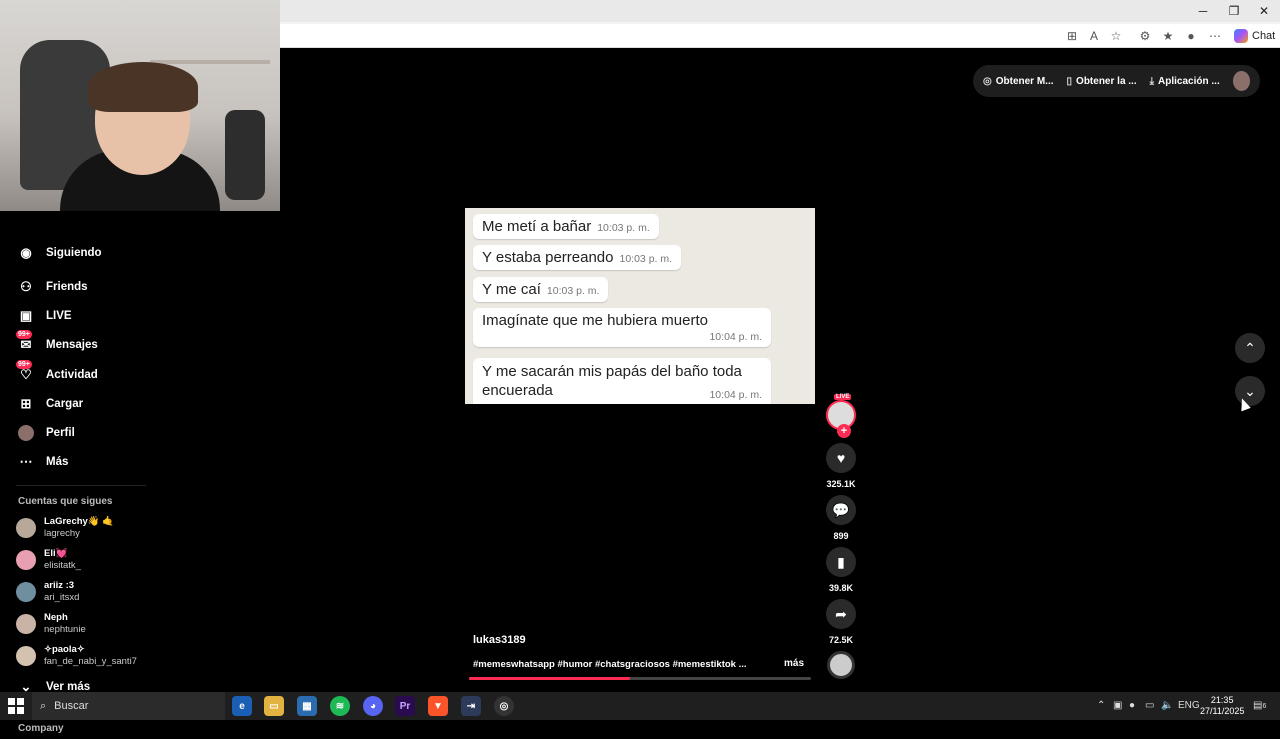  Describe the element at coordinates (65, 528) in the screenshot. I see `account-item: LaGrechy👋 🤙 lagrechy` at that location.